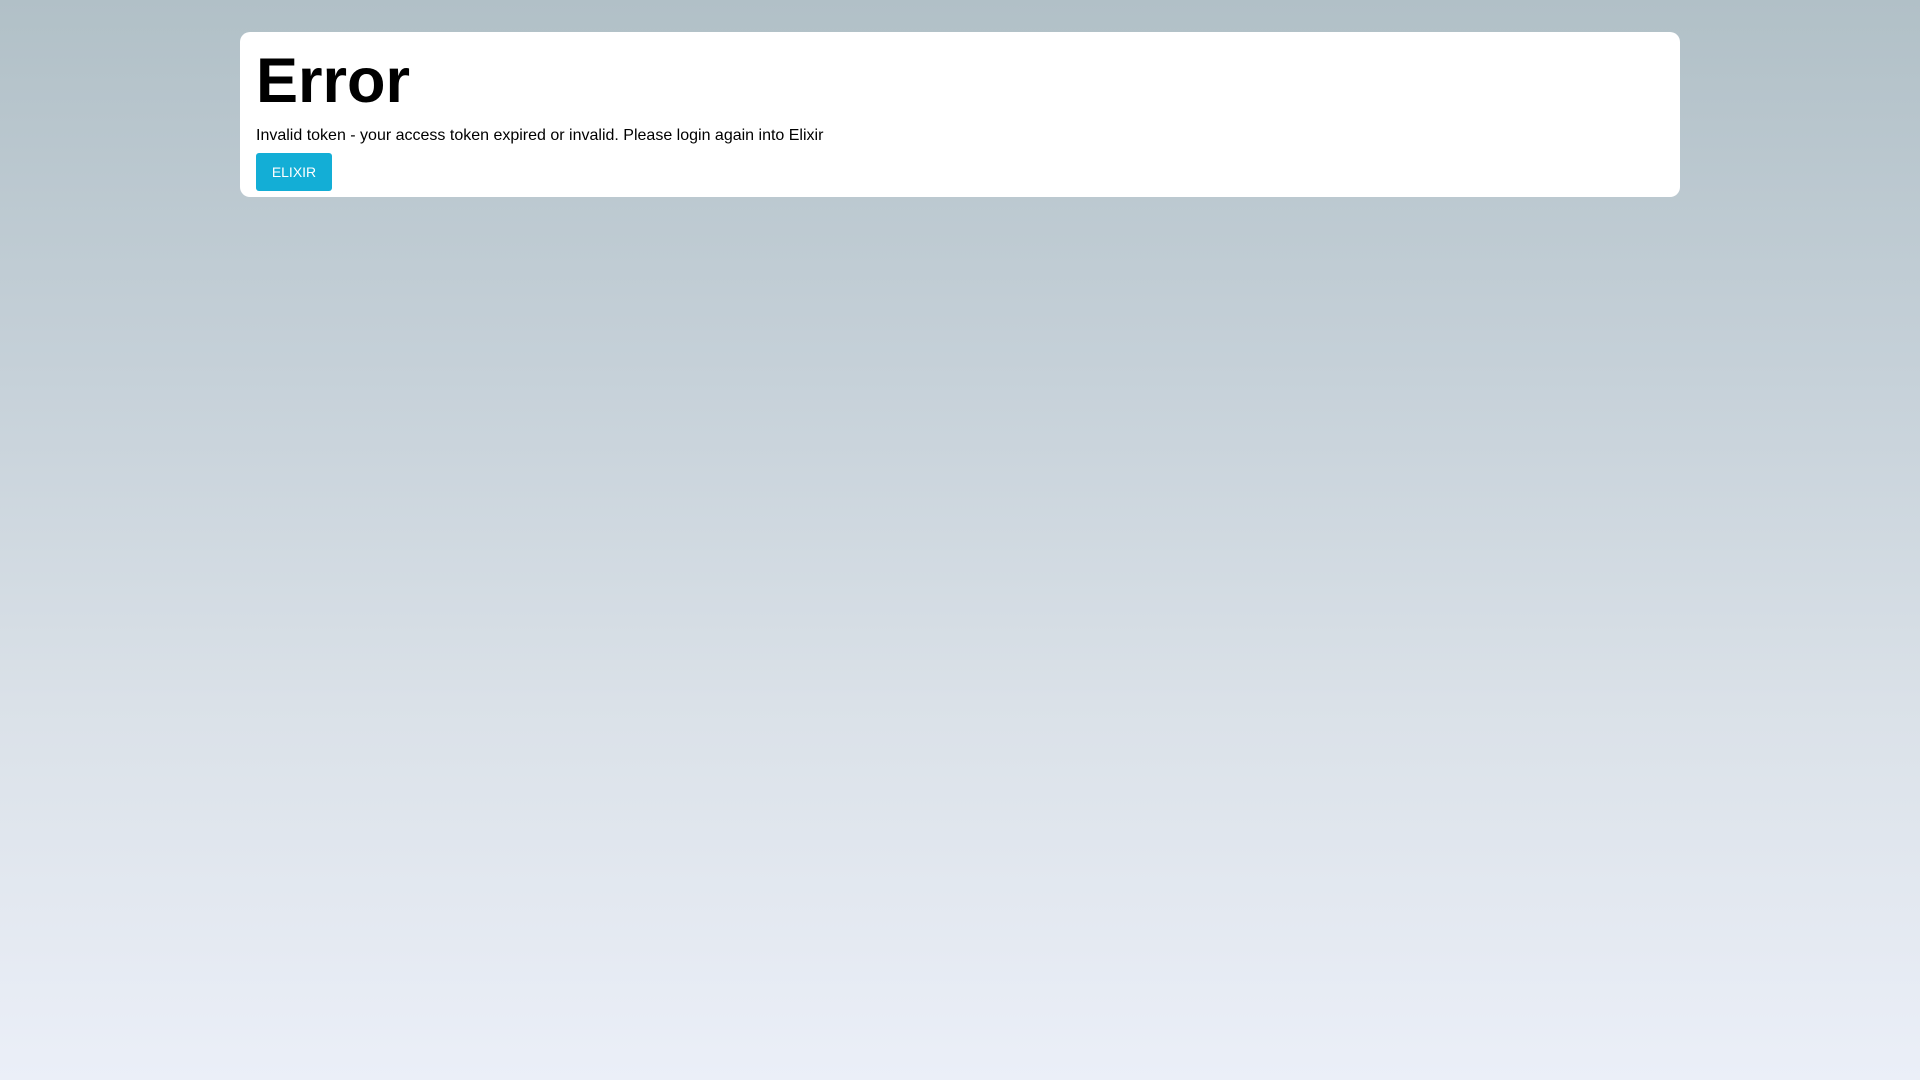  I want to click on error-title: Error, so click(333, 81).